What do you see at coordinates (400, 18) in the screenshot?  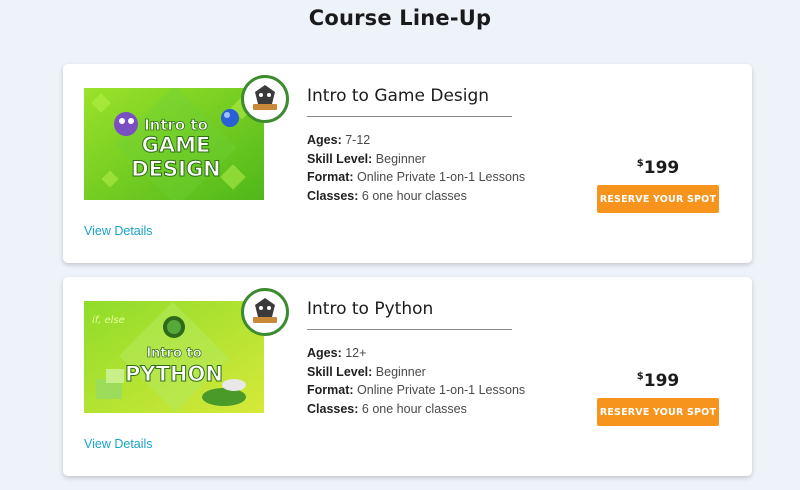 I see `page-title: Course Line-Up` at bounding box center [400, 18].